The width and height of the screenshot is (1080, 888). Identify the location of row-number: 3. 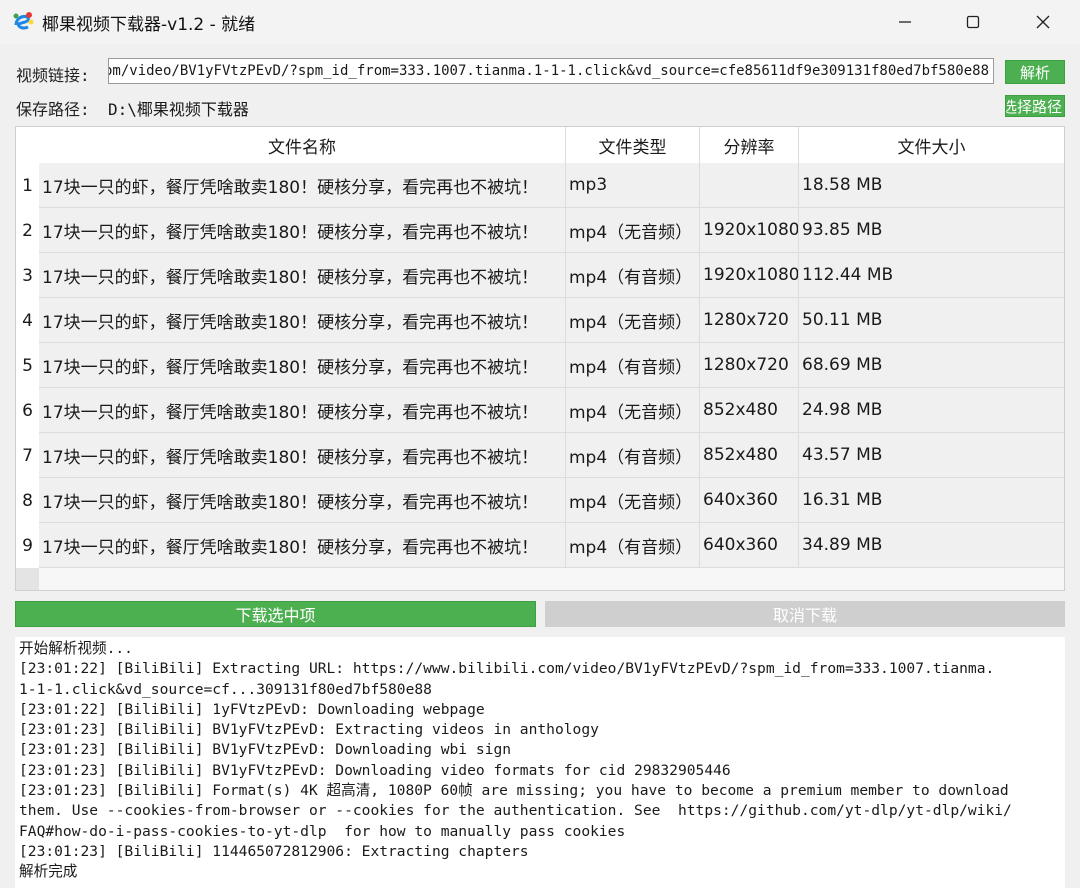
(27, 275).